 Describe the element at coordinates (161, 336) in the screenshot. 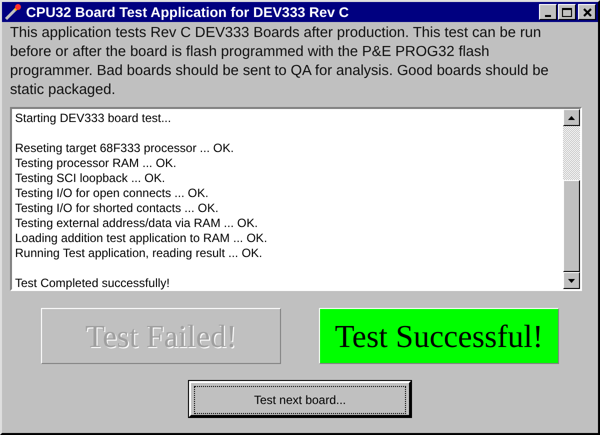

I see `result-indicator: Test Failed!` at that location.